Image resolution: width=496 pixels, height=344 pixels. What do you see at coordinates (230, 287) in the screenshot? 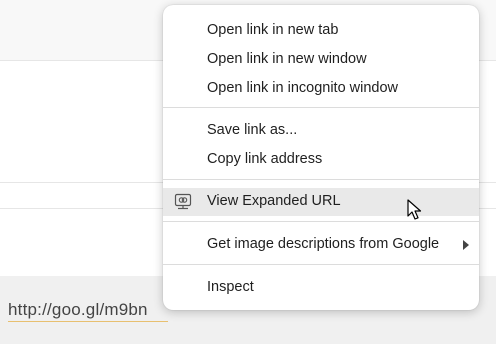
I see `menu-item-label: Inspect` at bounding box center [230, 287].